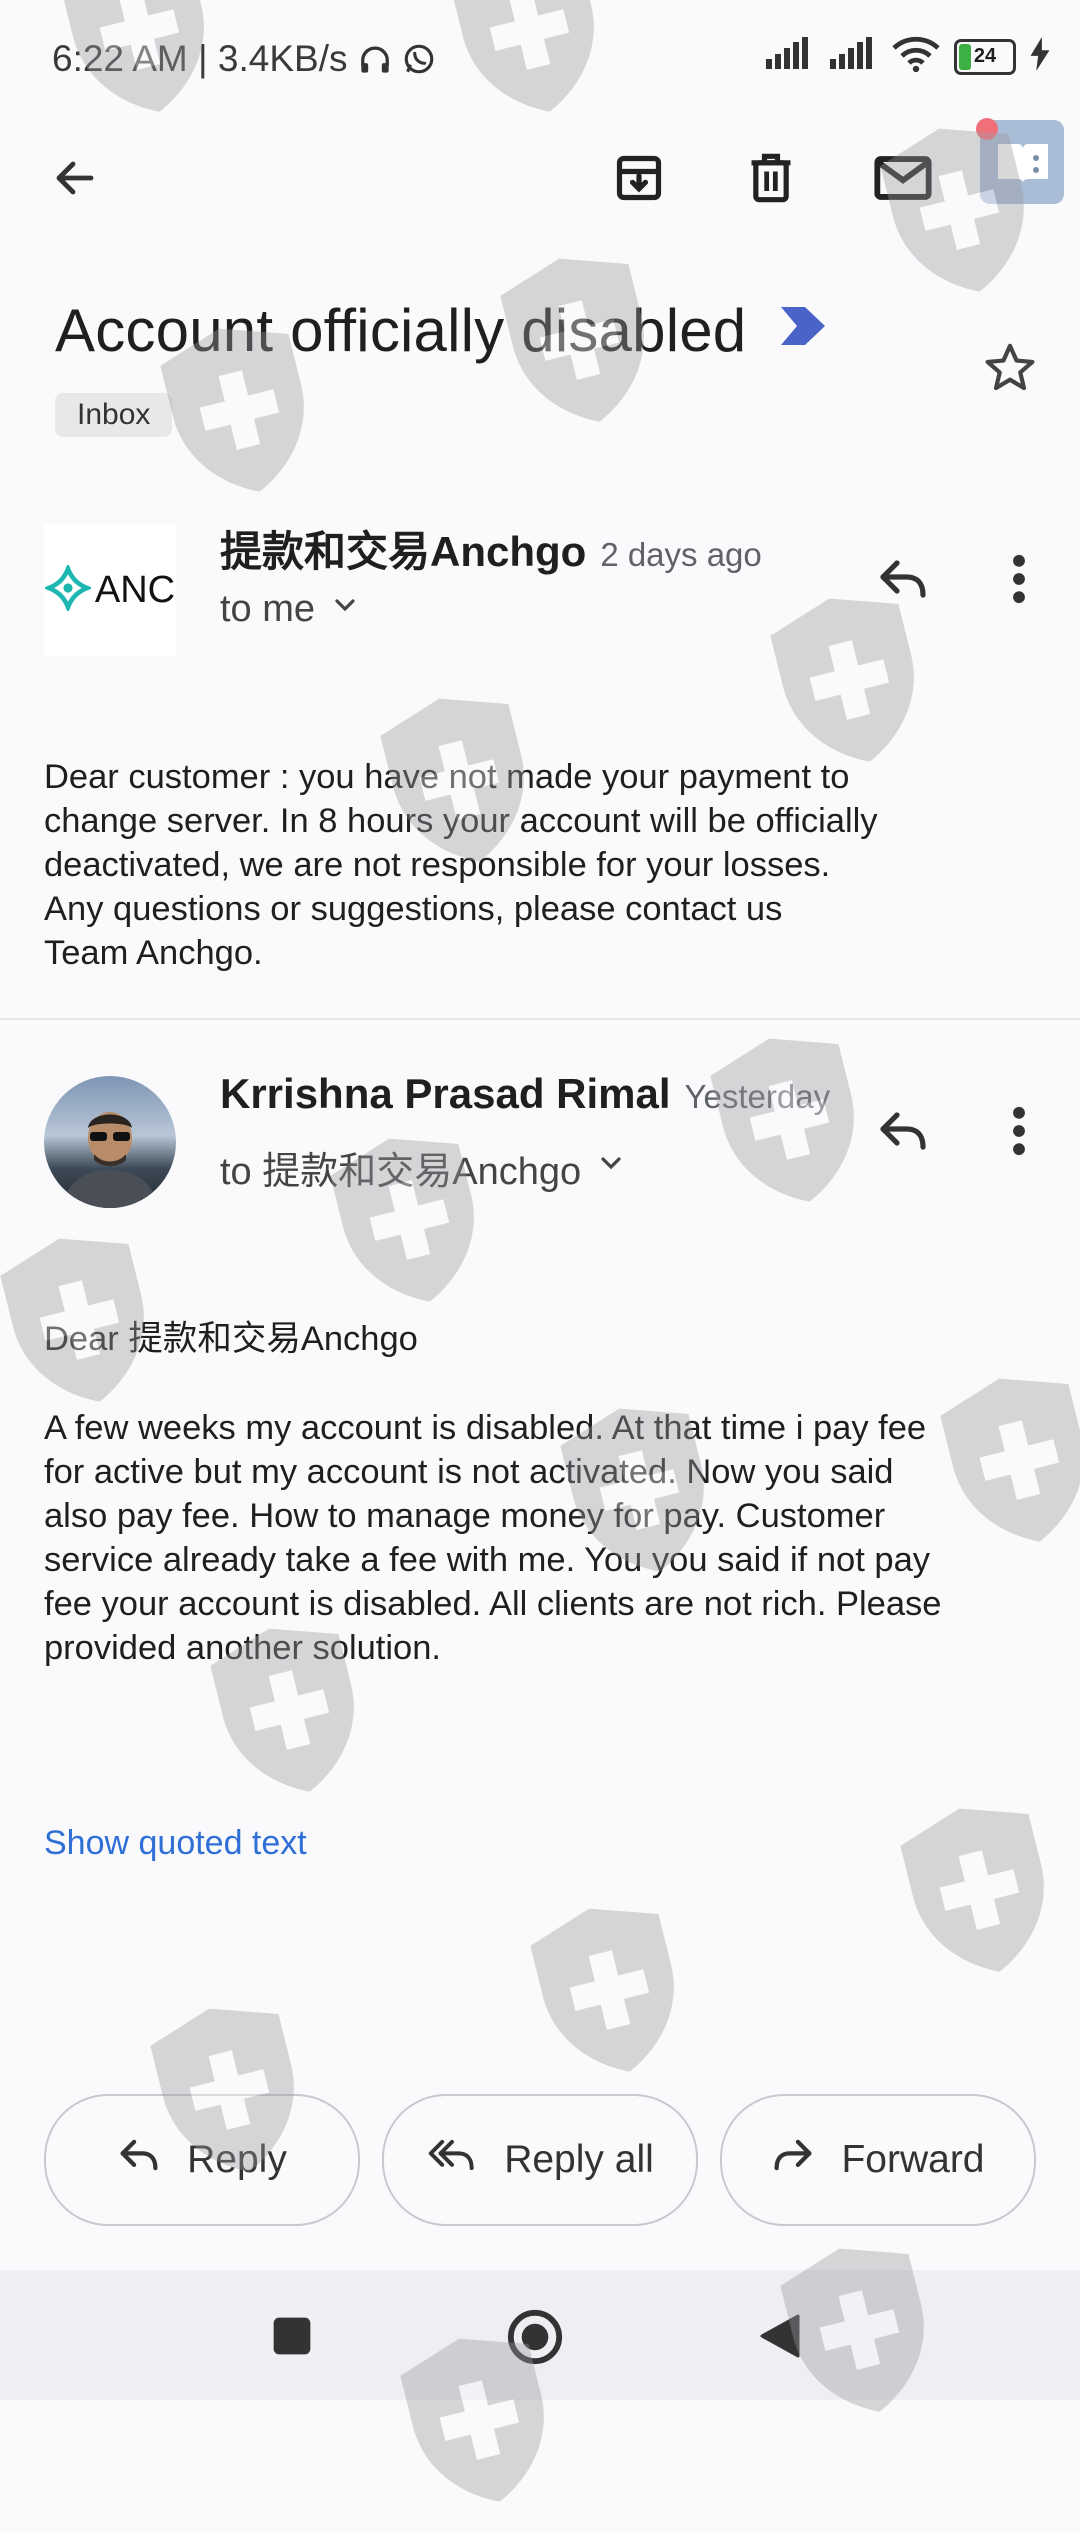 Image resolution: width=1080 pixels, height=2532 pixels. Describe the element at coordinates (452, 2160) in the screenshot. I see `reply-all-icon` at that location.